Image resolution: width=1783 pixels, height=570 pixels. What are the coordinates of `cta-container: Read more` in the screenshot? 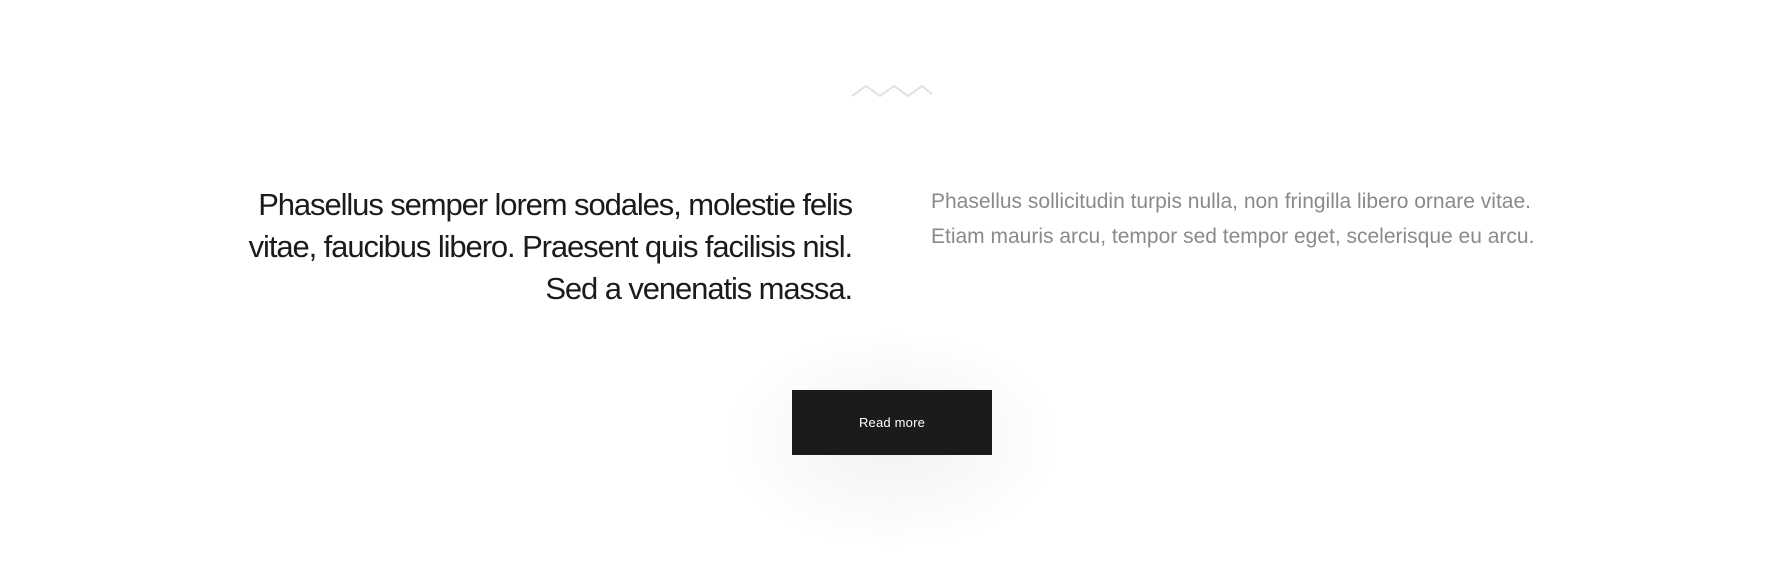 It's located at (892, 440).